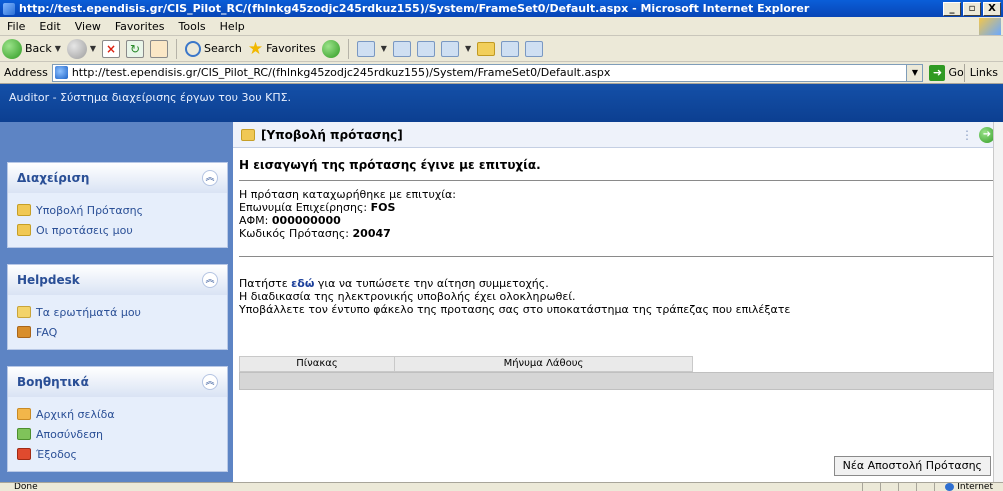  Describe the element at coordinates (192, 26) in the screenshot. I see `menu-tools: Tools` at that location.